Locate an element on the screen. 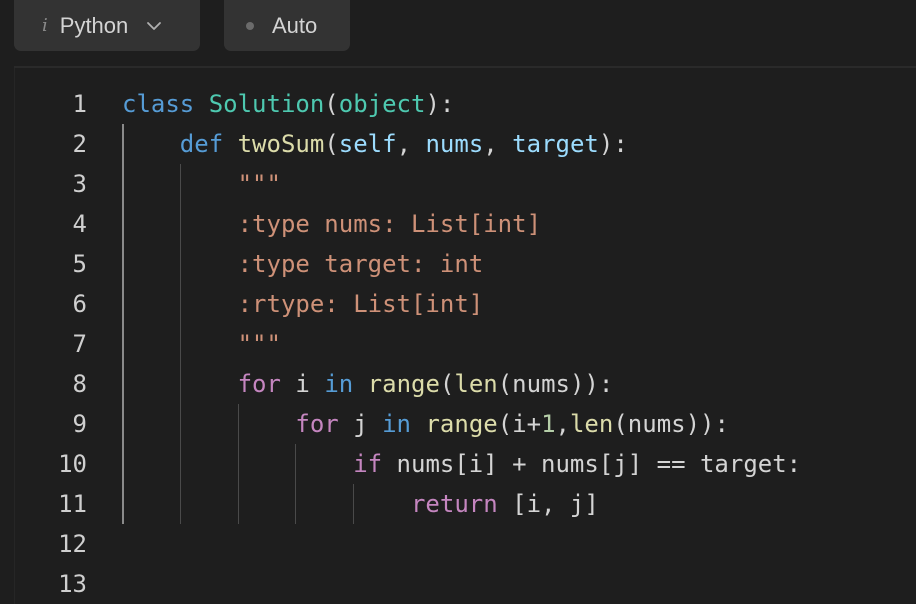 This screenshot has height=604, width=916. code-text: for i in range(len(nums)): is located at coordinates (368, 384).